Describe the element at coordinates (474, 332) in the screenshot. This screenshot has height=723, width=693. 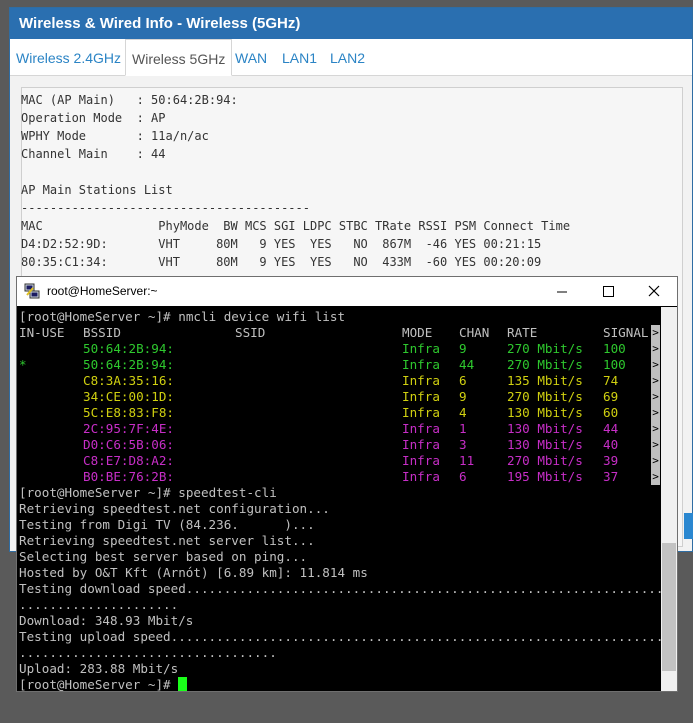
I see `header-chan: CHAN` at that location.